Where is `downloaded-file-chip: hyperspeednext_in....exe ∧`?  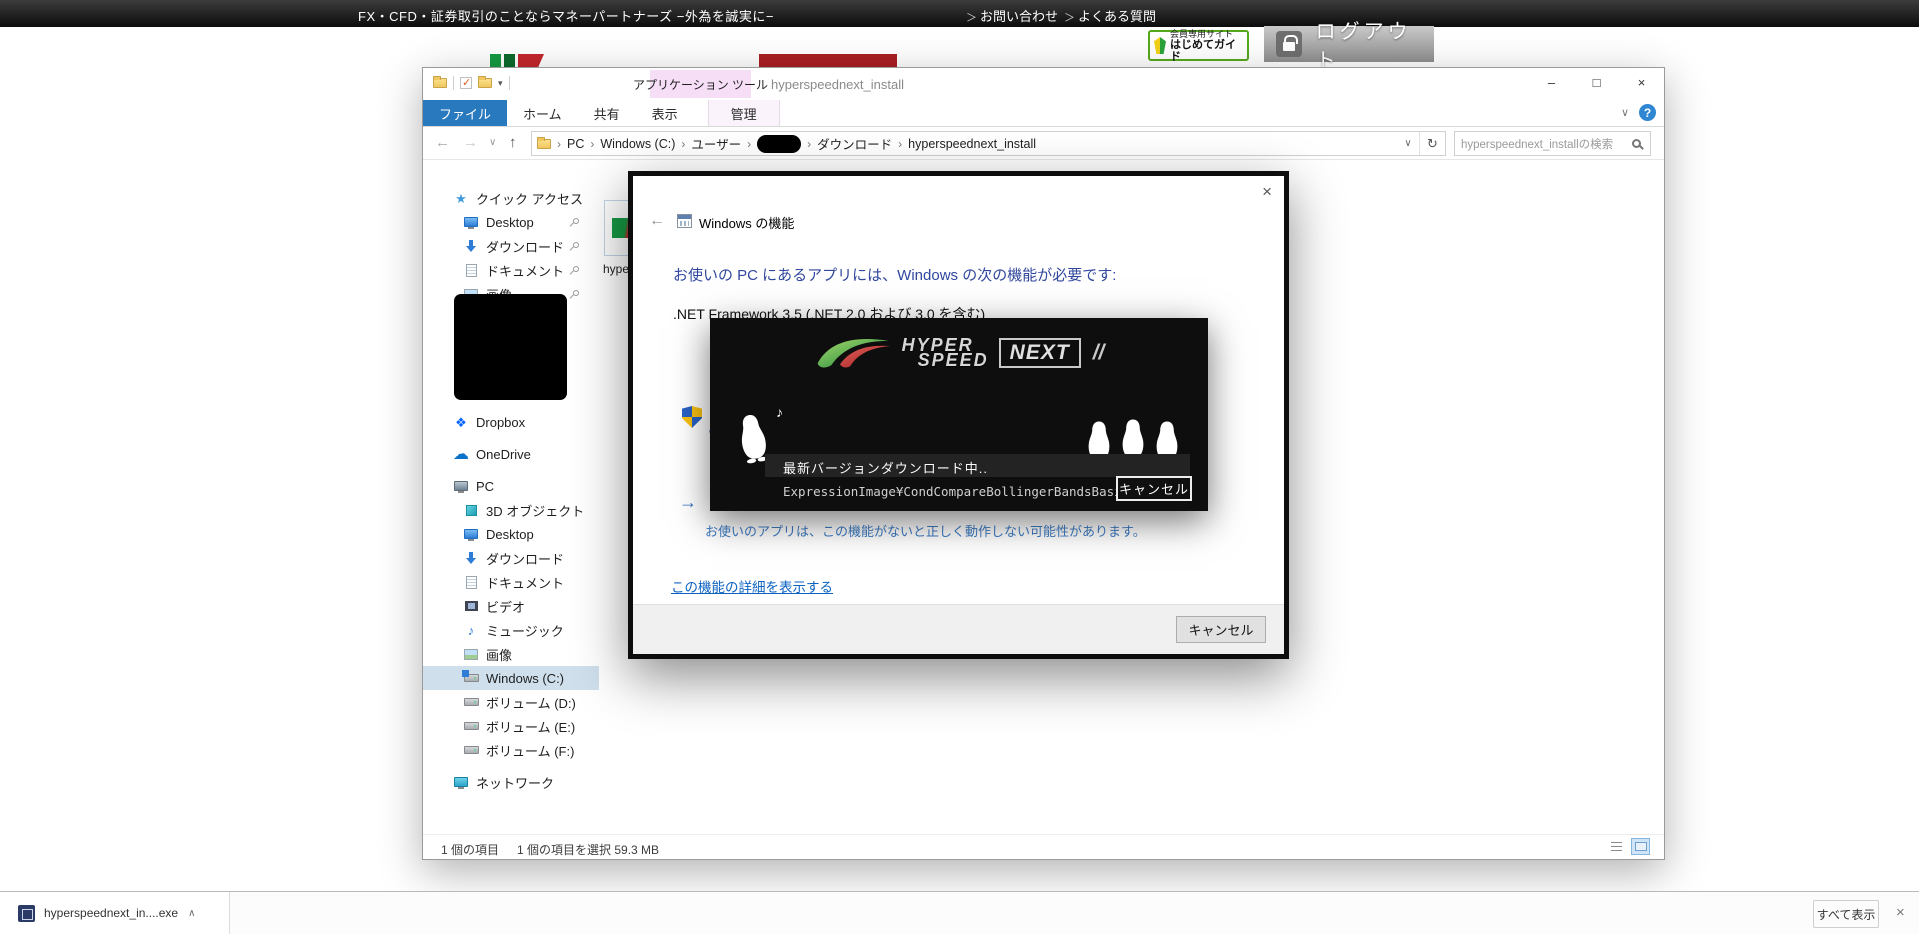 downloaded-file-chip: hyperspeednext_in....exe ∧ is located at coordinates (115, 913).